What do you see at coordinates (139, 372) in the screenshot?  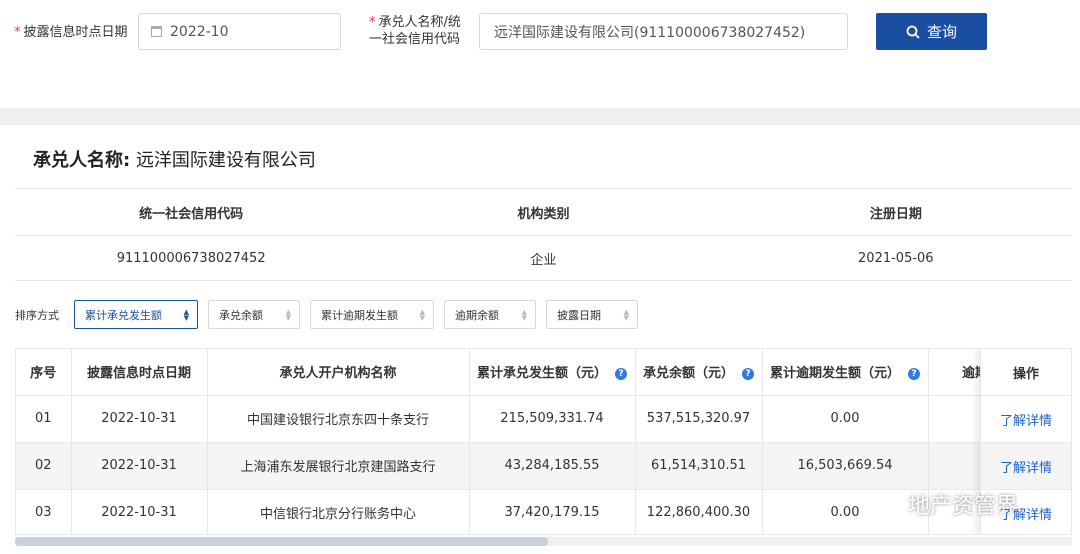 I see `col-date: 披露信息时点日期` at bounding box center [139, 372].